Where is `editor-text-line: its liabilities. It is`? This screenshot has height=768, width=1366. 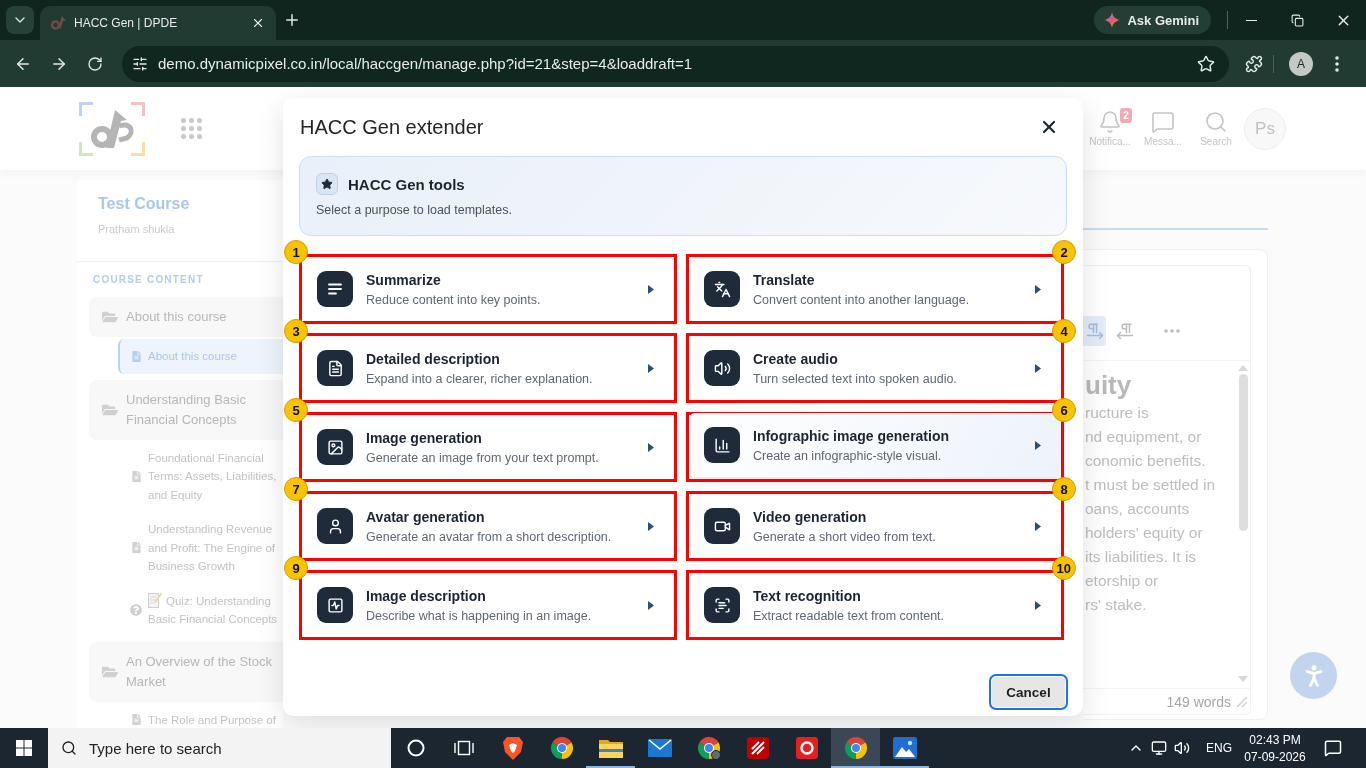
editor-text-line: its liabilities. It is is located at coordinates (1141, 557).